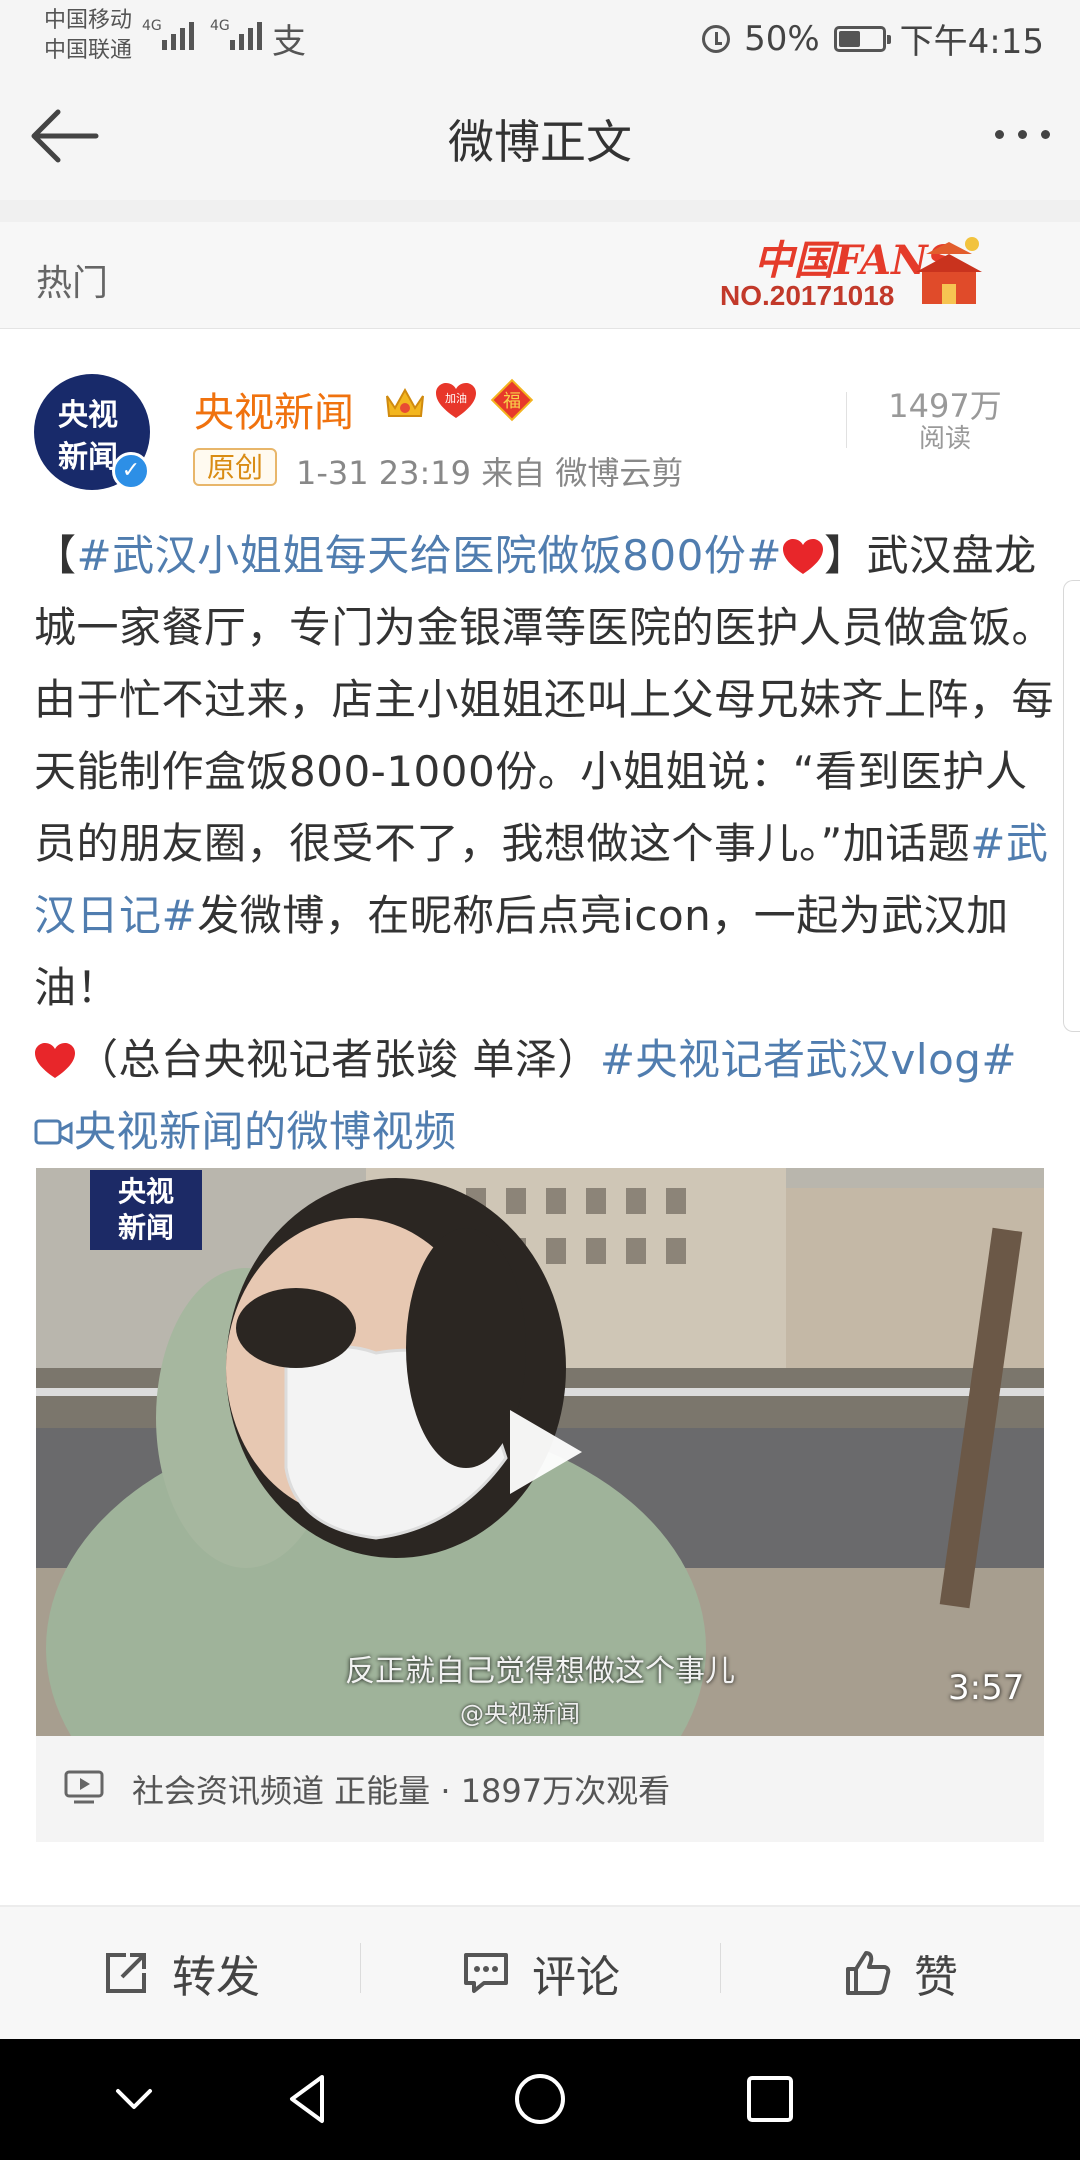  Describe the element at coordinates (84, 1787) in the screenshot. I see `video-channel-icon` at that location.